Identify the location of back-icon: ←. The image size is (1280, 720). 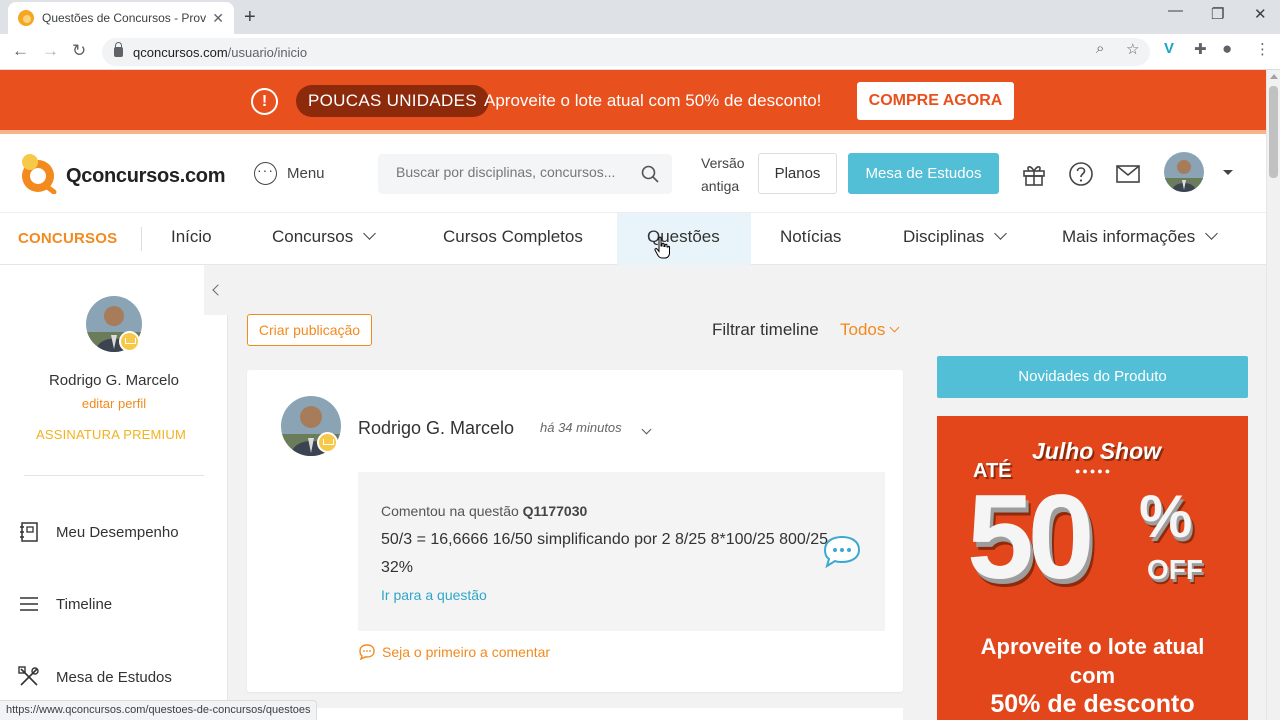
(20, 51).